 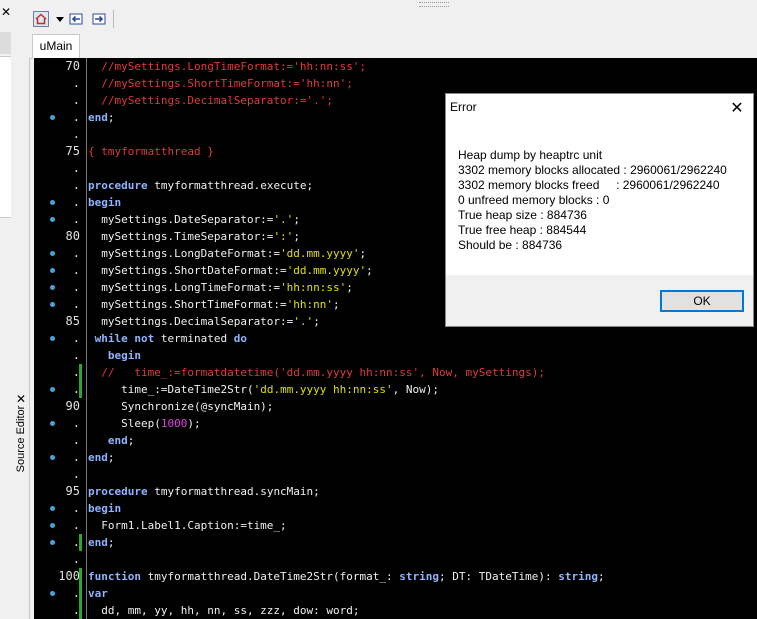 I want to click on code-token: procedure, so click(x=118, y=491).